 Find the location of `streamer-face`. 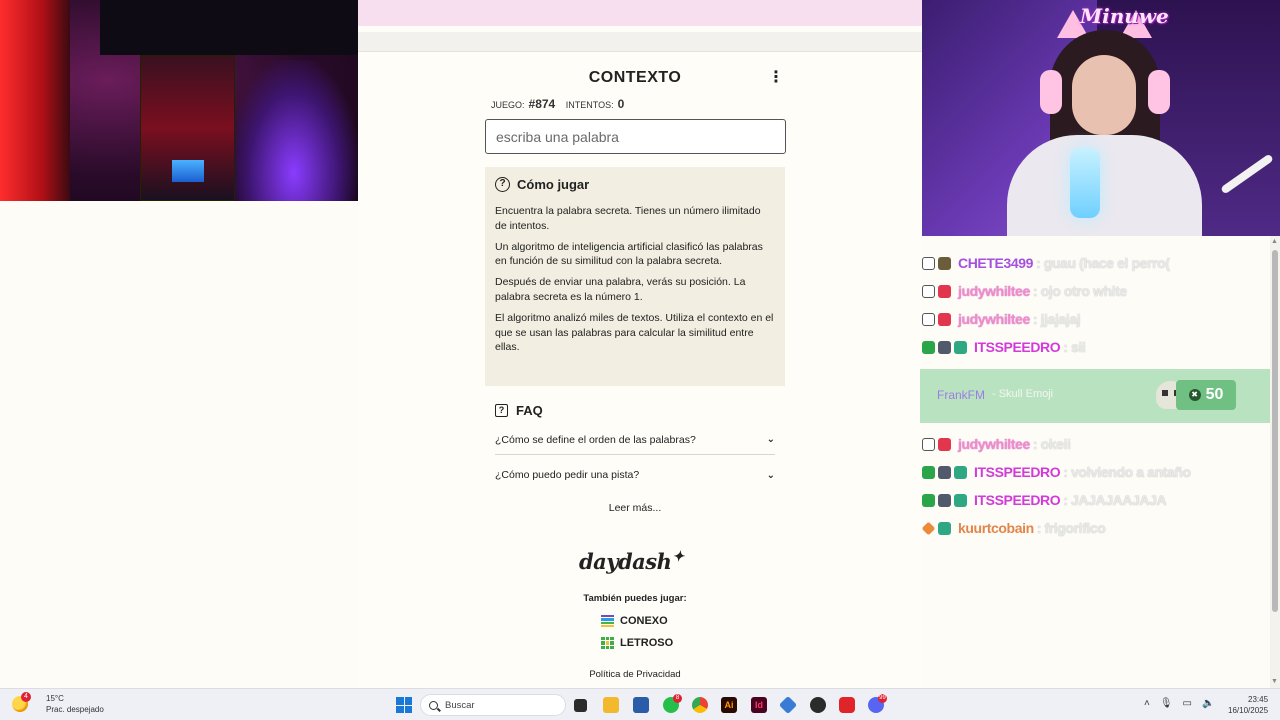

streamer-face is located at coordinates (1104, 95).